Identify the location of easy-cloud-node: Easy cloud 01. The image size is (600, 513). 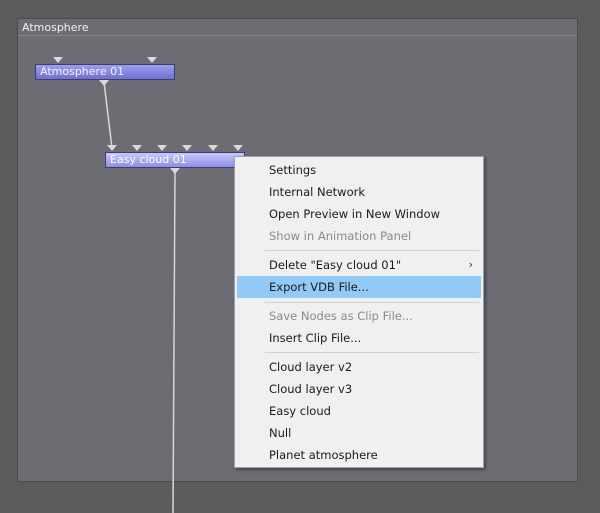
(175, 160).